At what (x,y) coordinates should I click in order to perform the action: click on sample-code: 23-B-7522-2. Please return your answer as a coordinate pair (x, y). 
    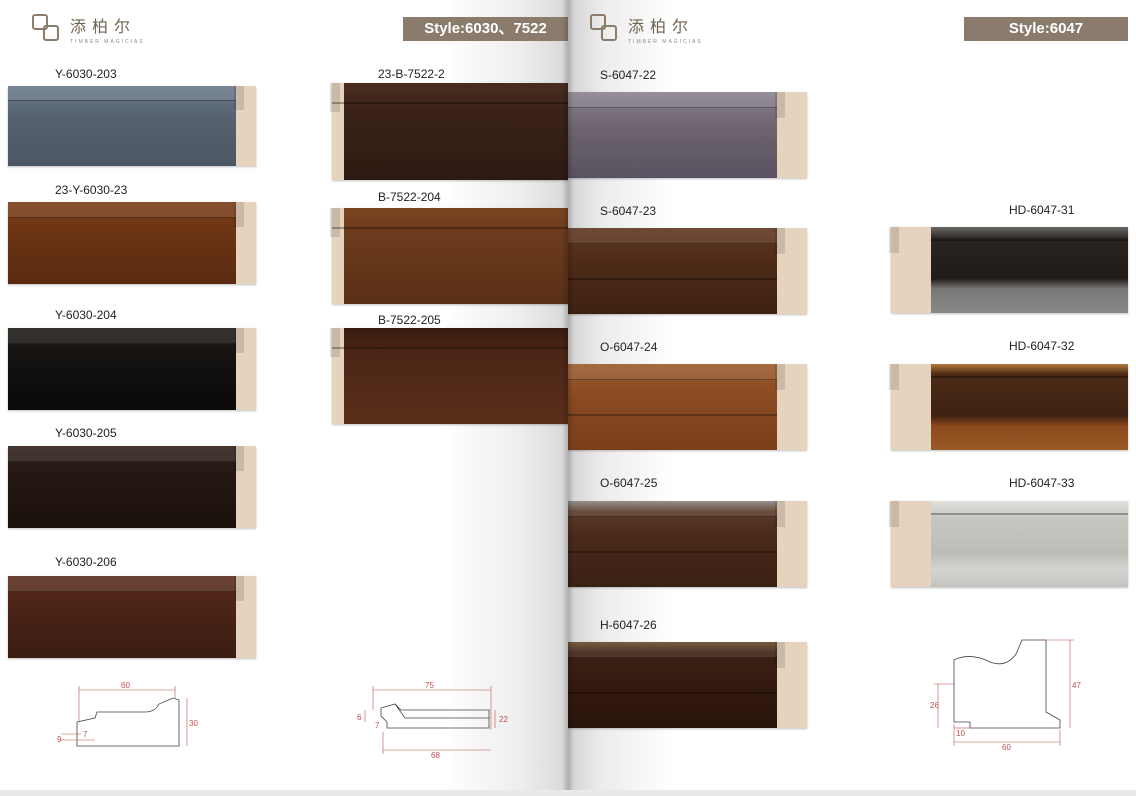
    Looking at the image, I should click on (411, 74).